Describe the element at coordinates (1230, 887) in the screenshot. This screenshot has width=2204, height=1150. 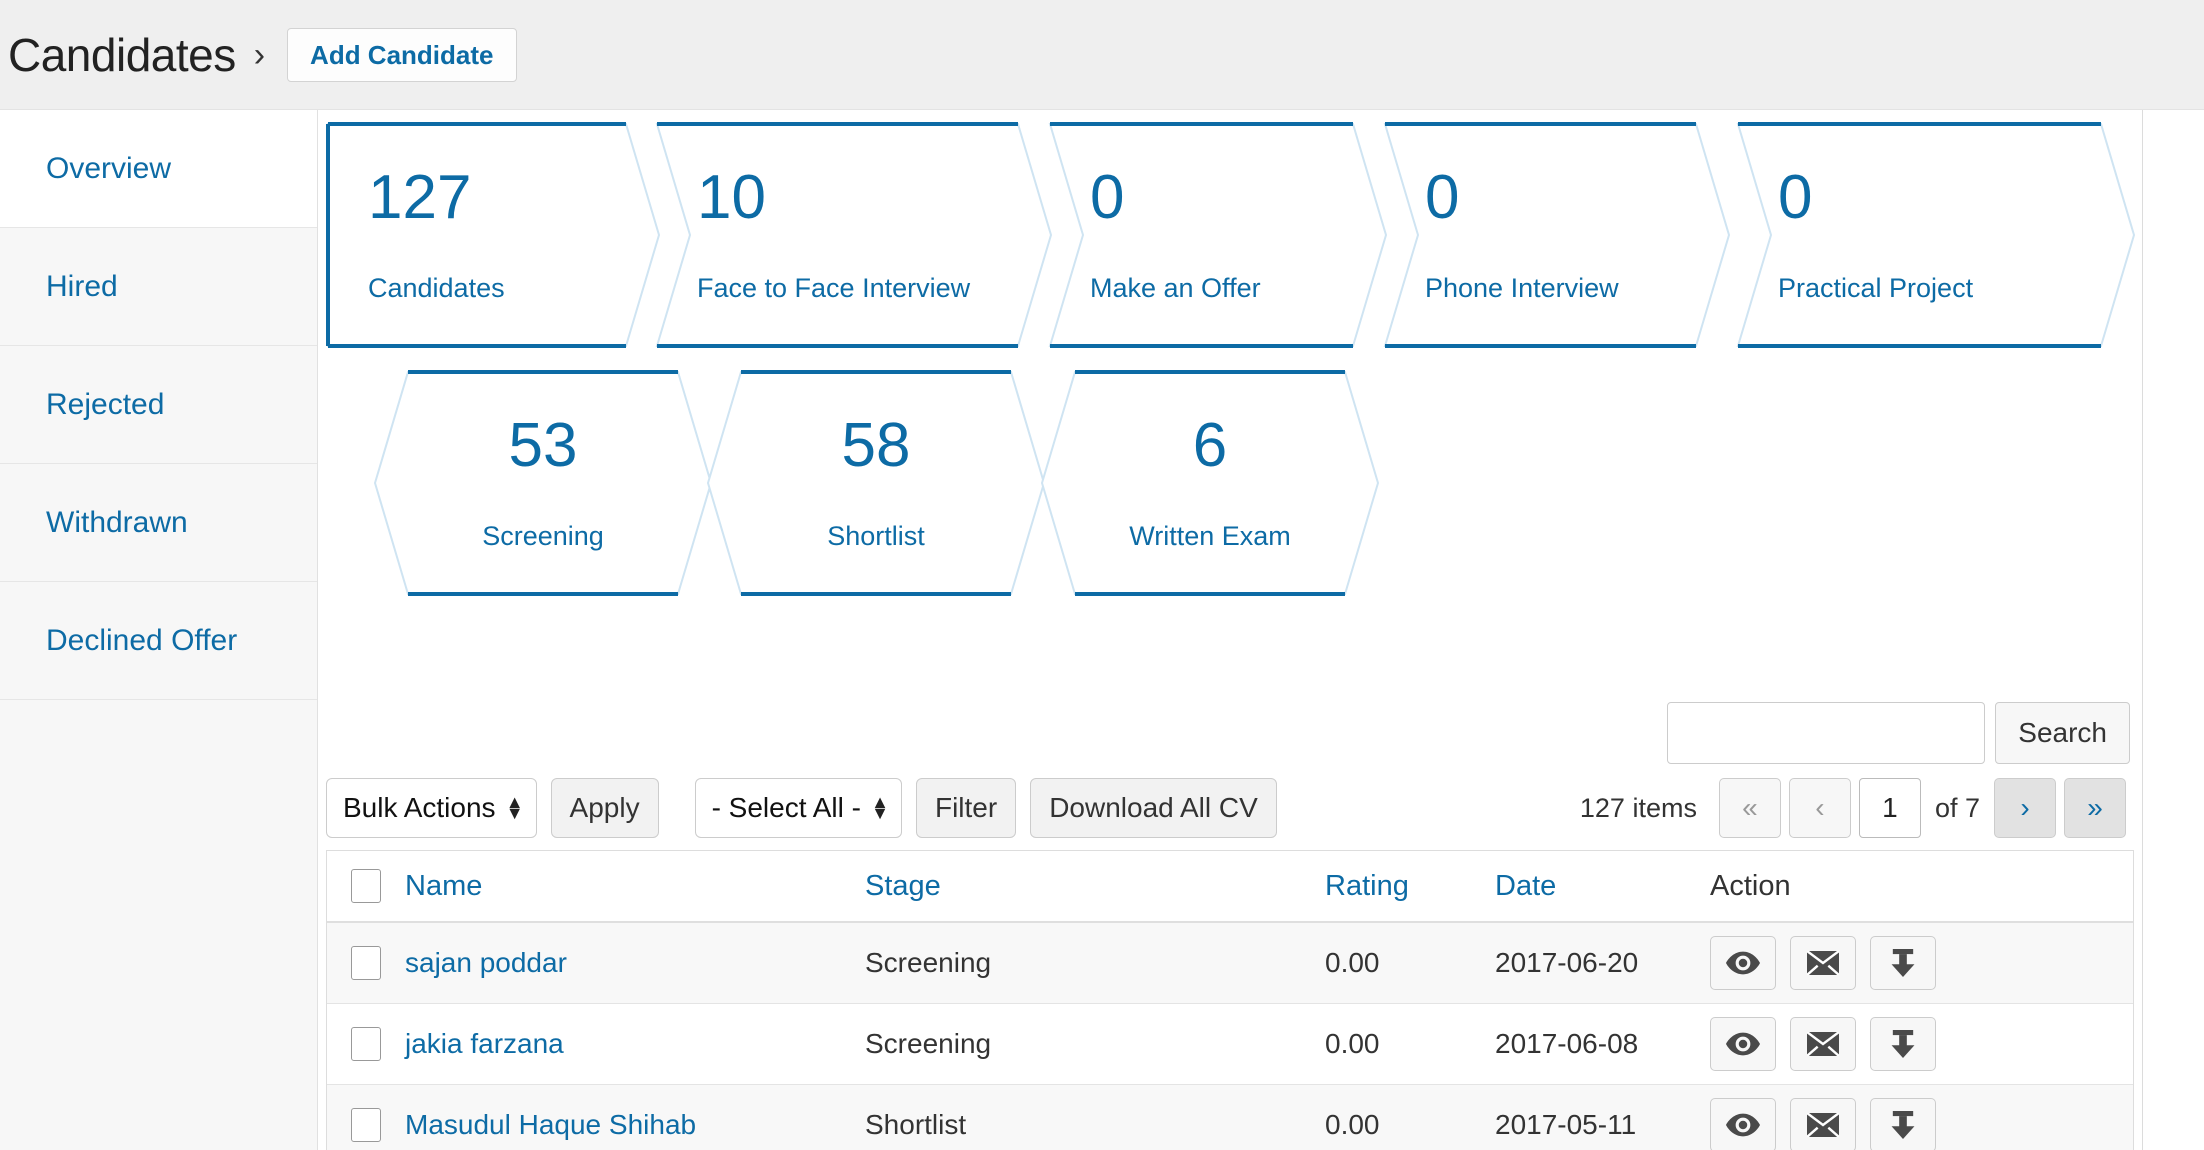
I see `table-header-row: Name Stage Rating Date Action` at that location.